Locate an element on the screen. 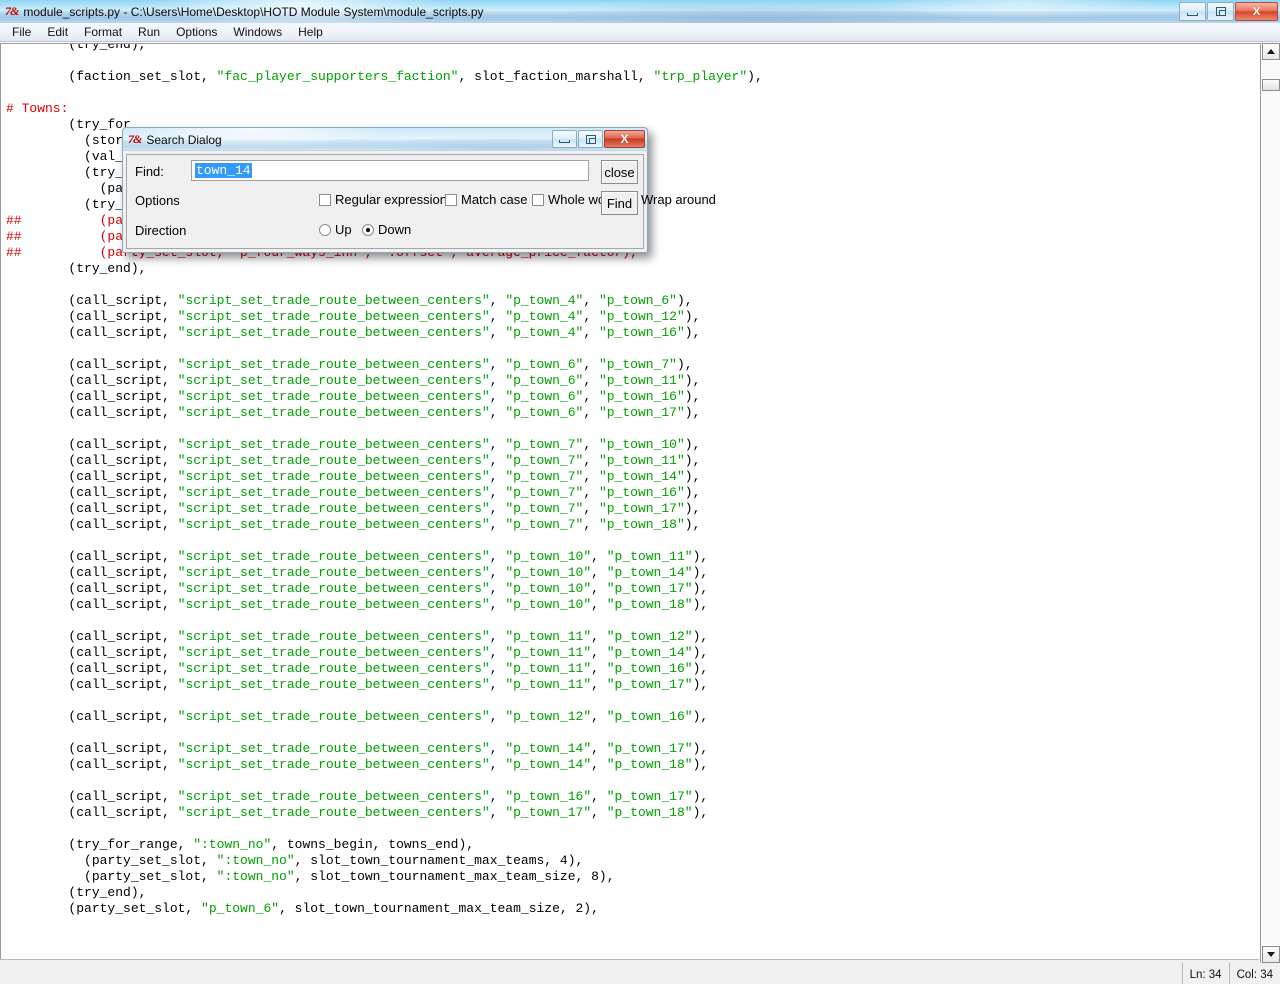 This screenshot has width=1280, height=984. minimize-button is located at coordinates (1192, 11).